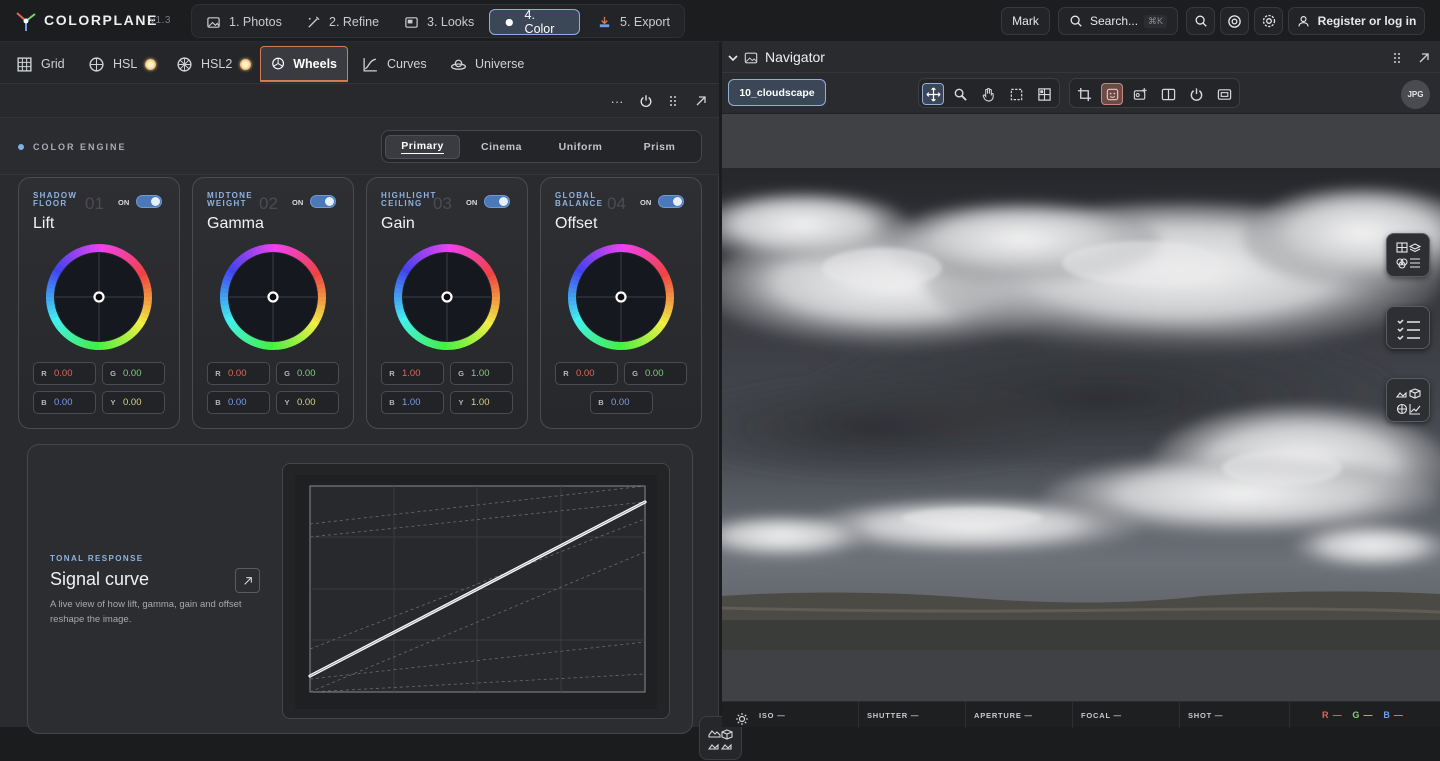  Describe the element at coordinates (40, 64) in the screenshot. I see `tab-grid: Grid` at that location.